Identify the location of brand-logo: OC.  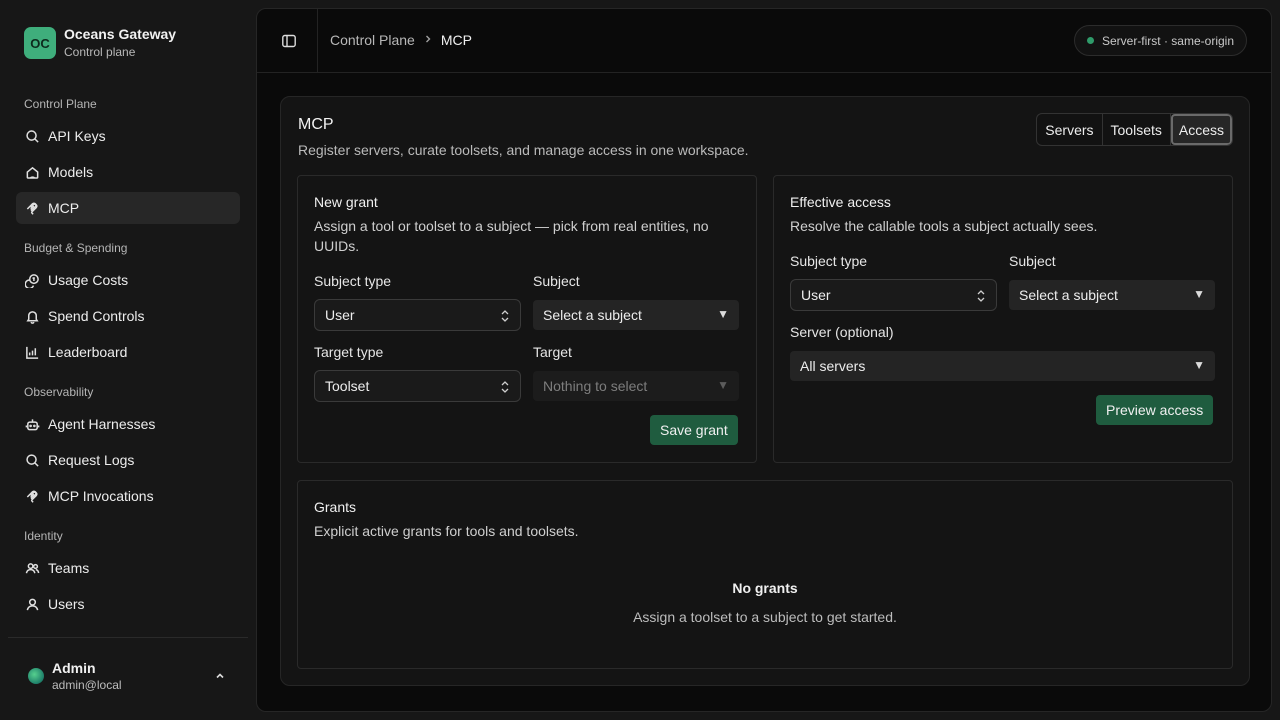
(40, 43).